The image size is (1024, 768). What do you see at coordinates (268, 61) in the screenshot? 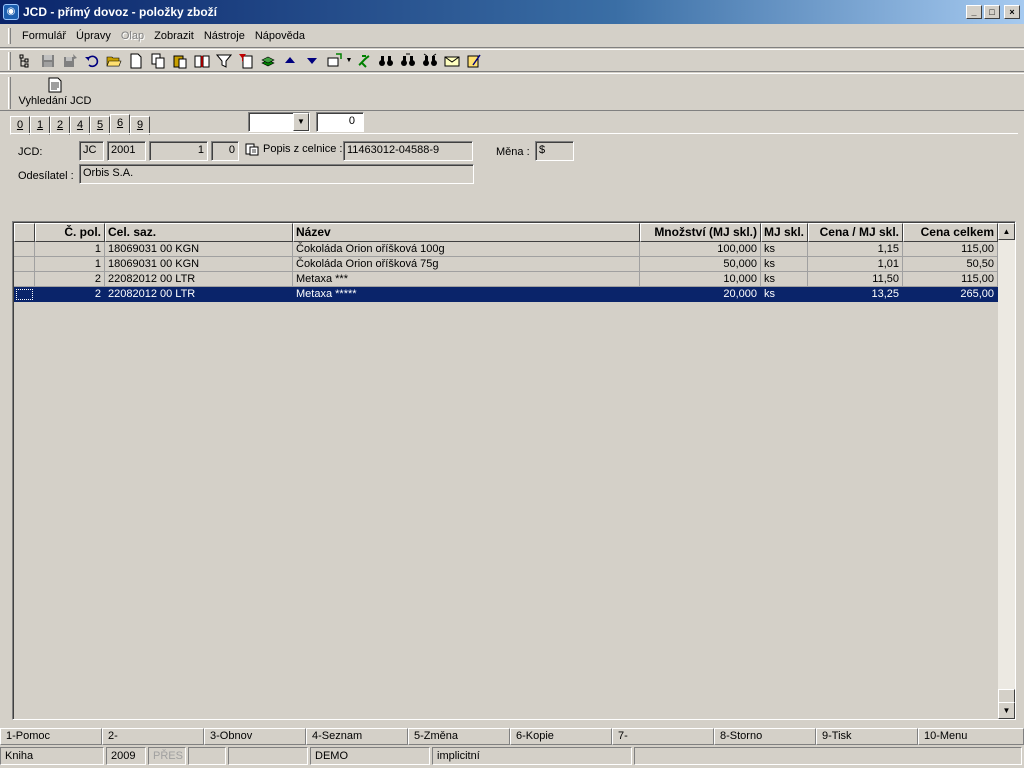
I see `stack-icon` at bounding box center [268, 61].